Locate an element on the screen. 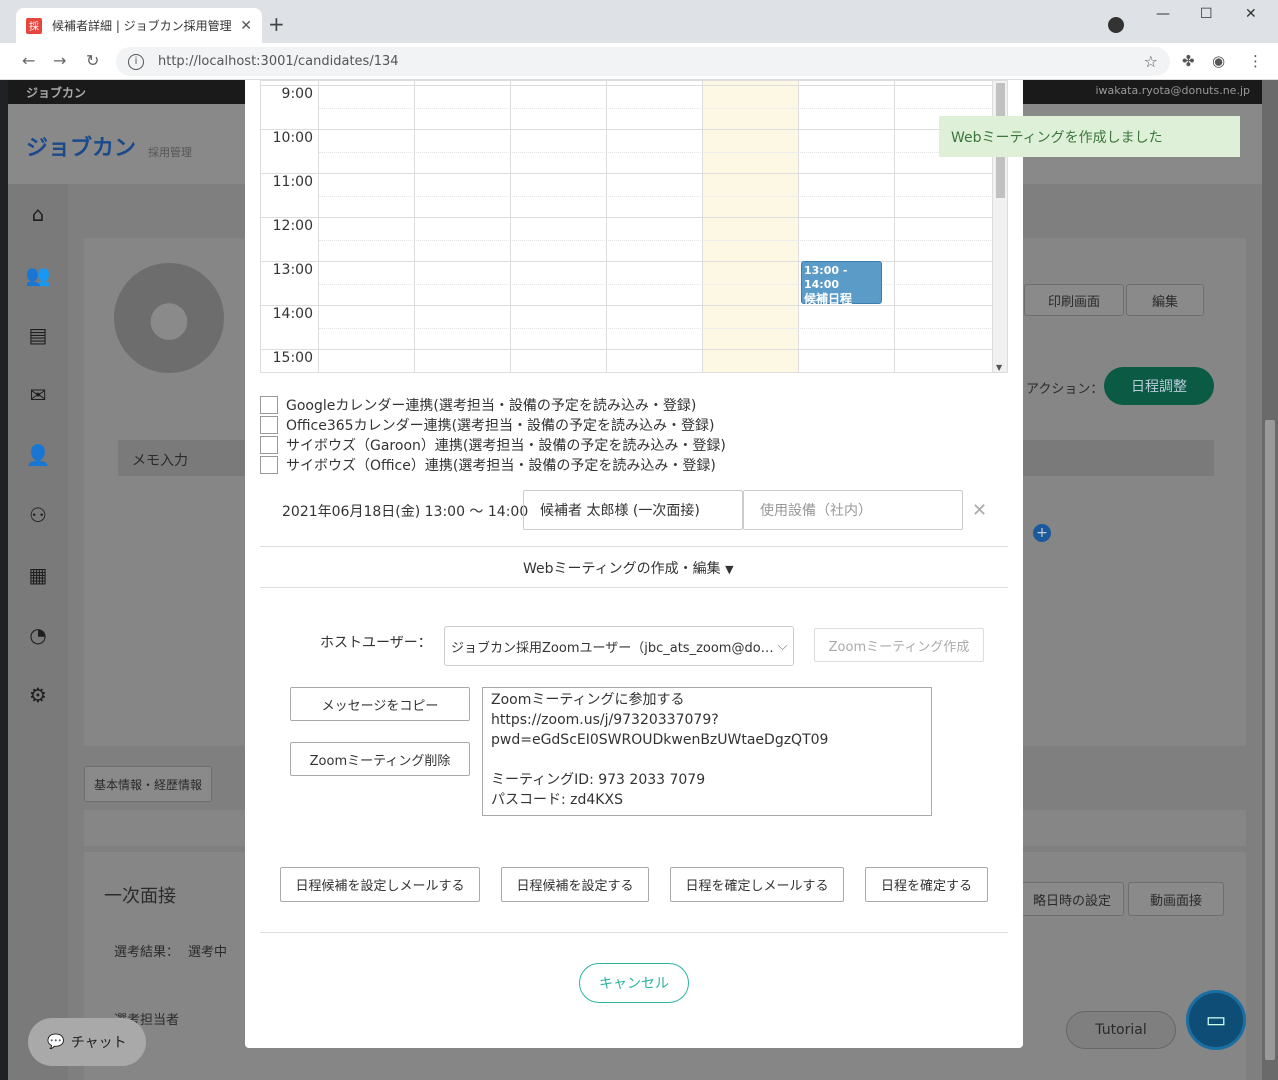  tutorial-button: Tutorial is located at coordinates (1121, 1030).